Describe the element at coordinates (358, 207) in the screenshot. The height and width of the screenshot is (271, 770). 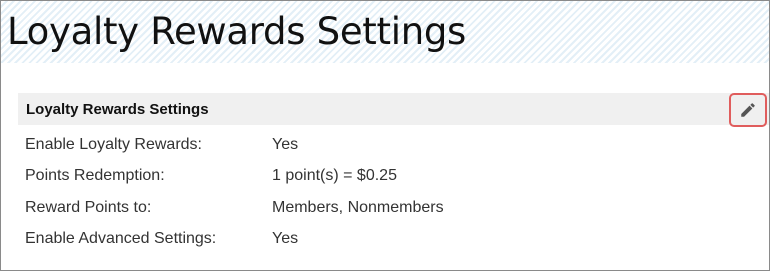
I see `setting-value: Members, Nonmembers` at that location.